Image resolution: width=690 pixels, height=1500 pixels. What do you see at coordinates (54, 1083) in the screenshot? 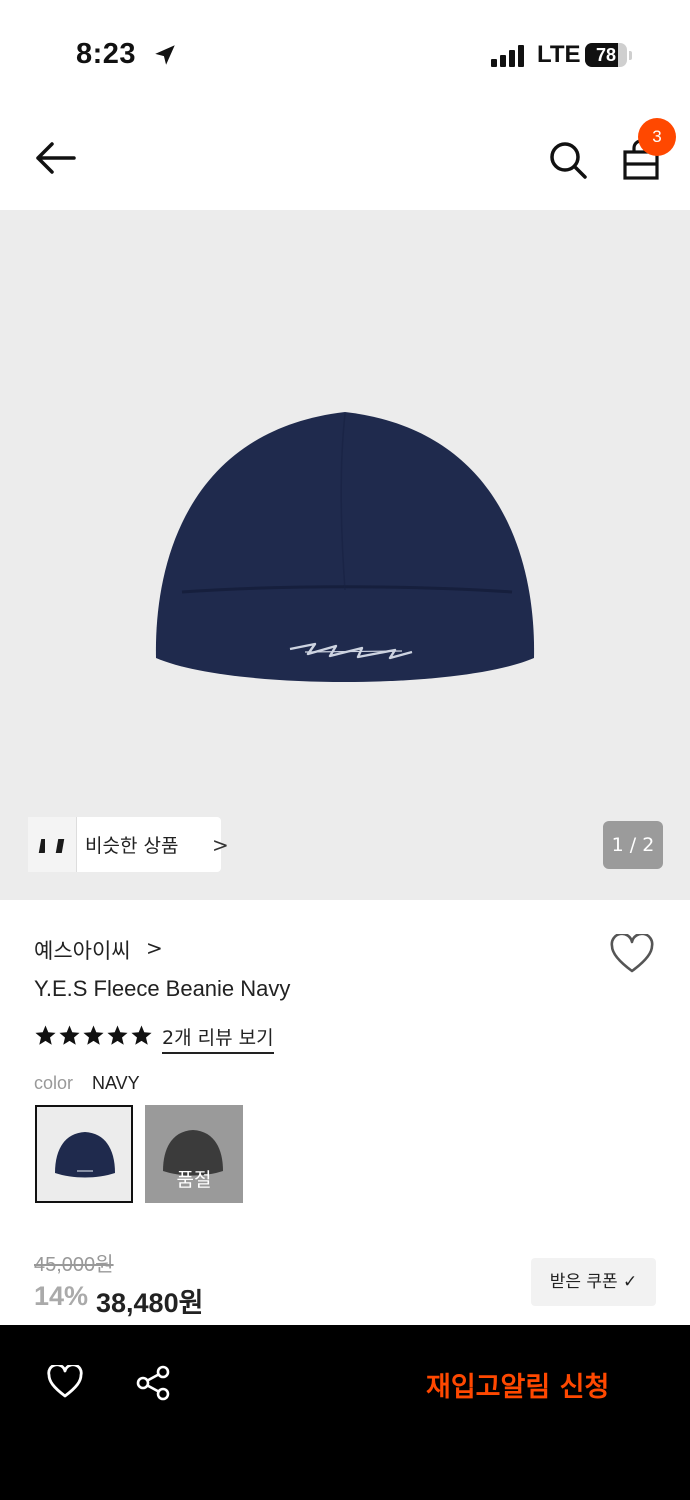
I see `color-option-label: color` at bounding box center [54, 1083].